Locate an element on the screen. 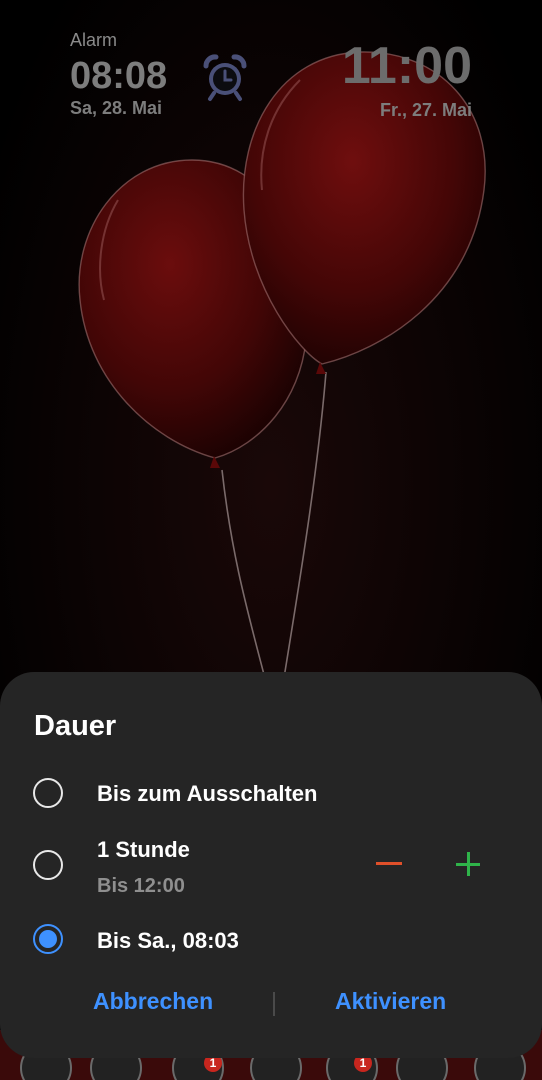 The width and height of the screenshot is (542, 1080). option-label: Bis Sa., 08:03 is located at coordinates (168, 940).